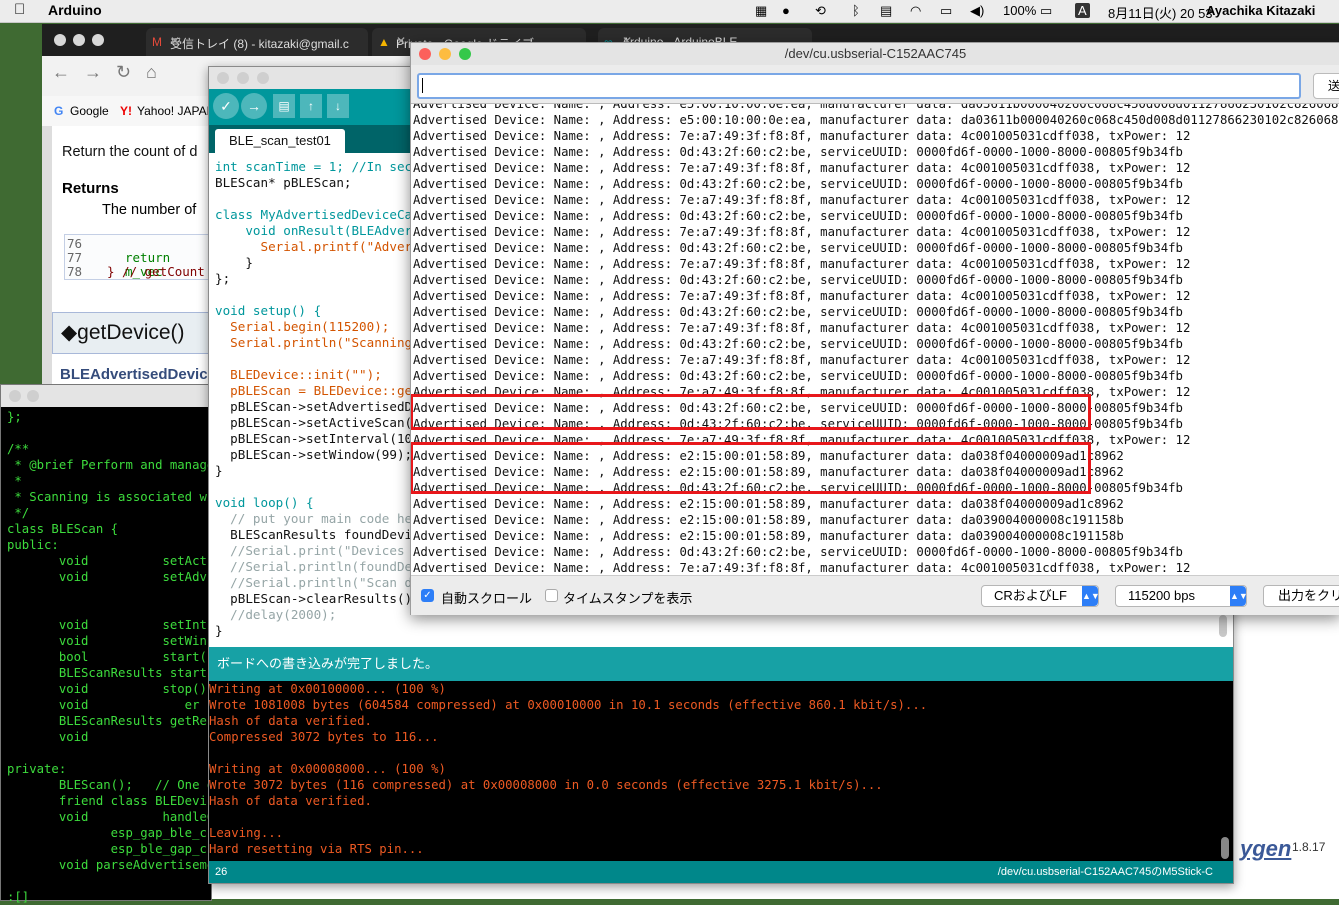 Image resolution: width=1339 pixels, height=905 pixels. Describe the element at coordinates (284, 106) in the screenshot. I see `new-sketch-icon: ▤` at that location.